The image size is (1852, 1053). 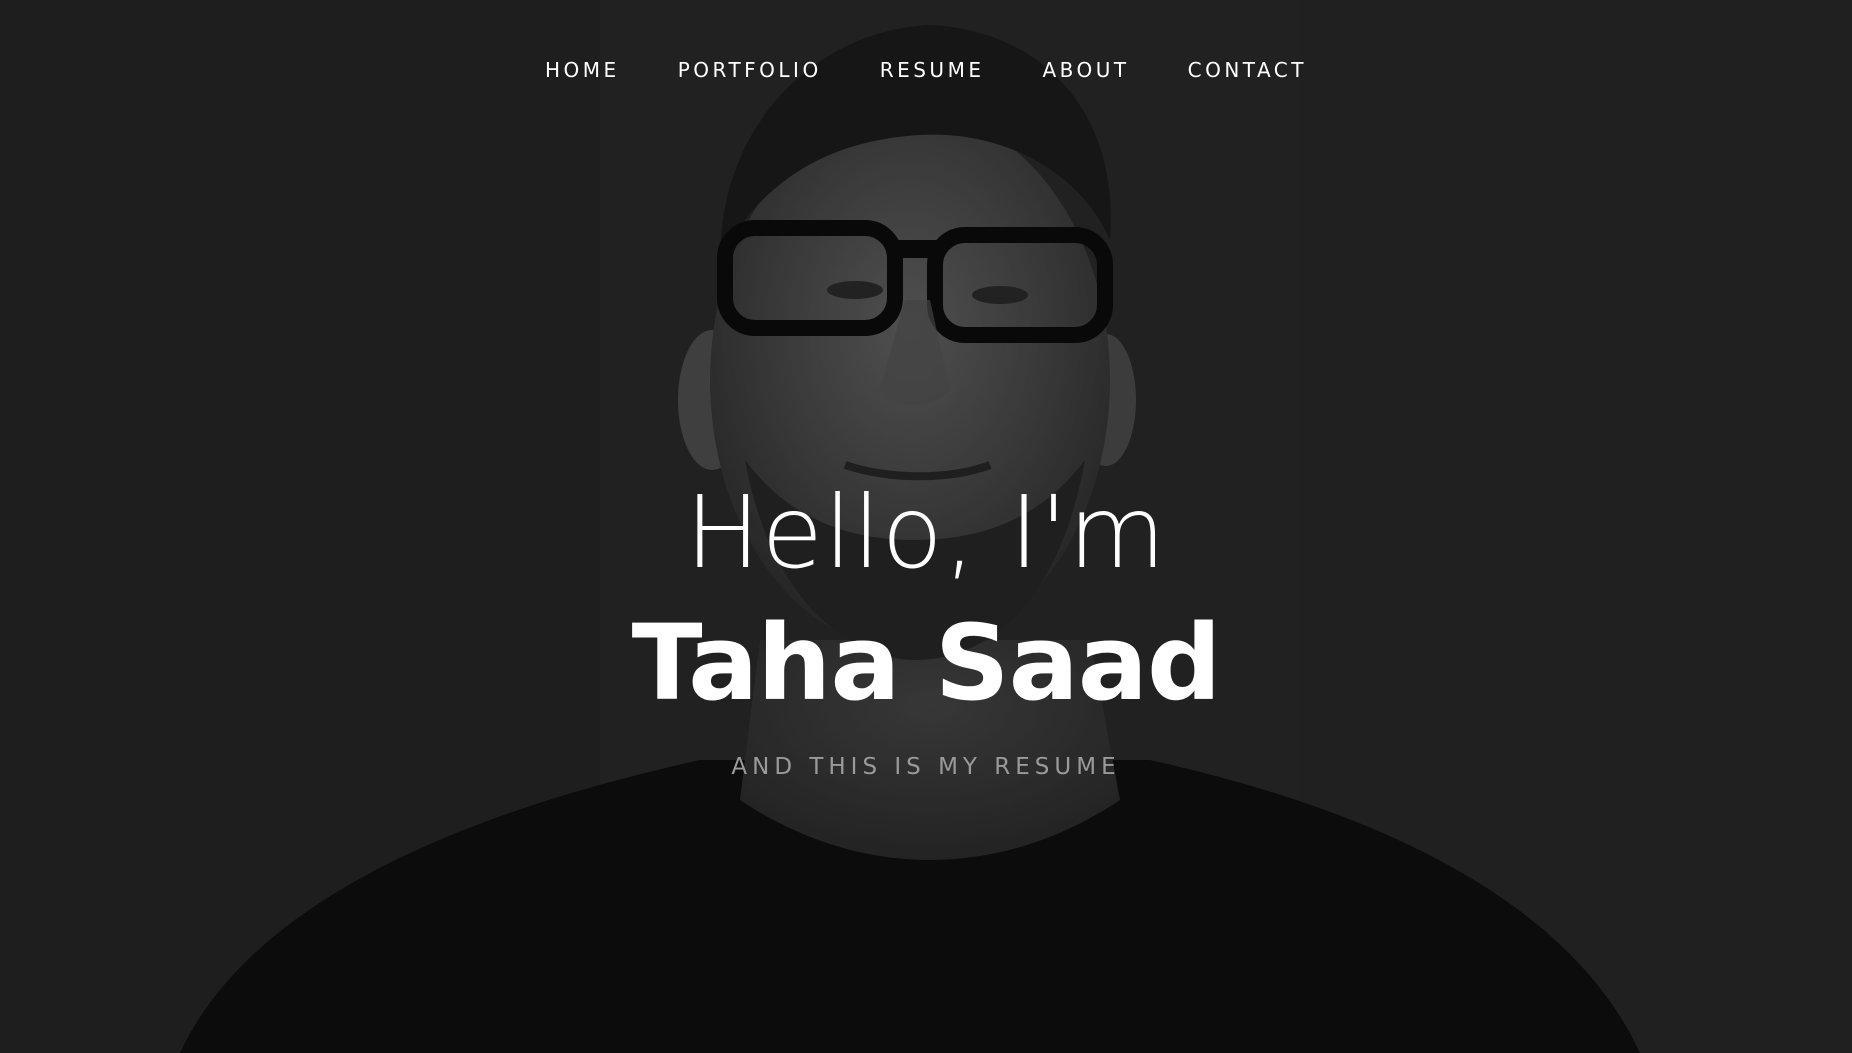 What do you see at coordinates (582, 70) in the screenshot?
I see `nav-home-link: HOME` at bounding box center [582, 70].